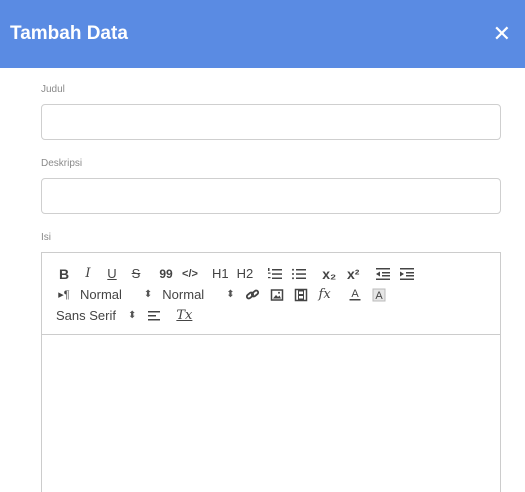 This screenshot has width=525, height=492. What do you see at coordinates (64, 295) in the screenshot?
I see `text-direction-button: ▸¶` at bounding box center [64, 295].